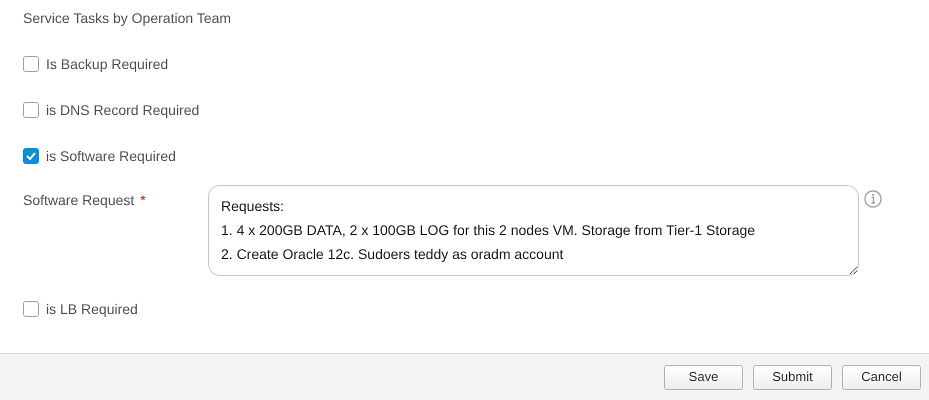 This screenshot has height=400, width=929. I want to click on section-title: Service Tasks by Operation Team, so click(127, 18).